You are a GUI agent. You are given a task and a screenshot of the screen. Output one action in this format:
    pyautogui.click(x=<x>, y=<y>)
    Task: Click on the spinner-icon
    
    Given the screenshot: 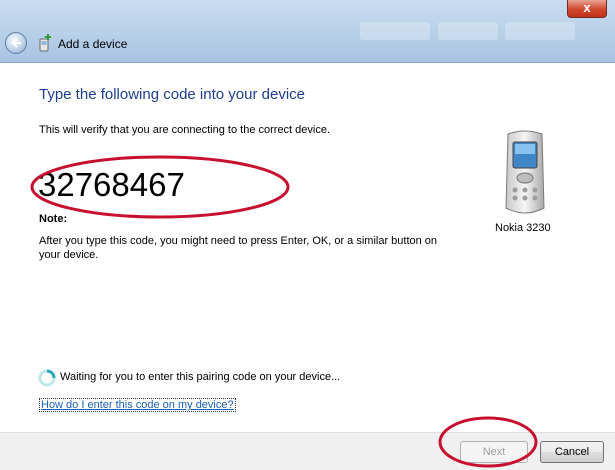 What is the action you would take?
    pyautogui.click(x=47, y=378)
    